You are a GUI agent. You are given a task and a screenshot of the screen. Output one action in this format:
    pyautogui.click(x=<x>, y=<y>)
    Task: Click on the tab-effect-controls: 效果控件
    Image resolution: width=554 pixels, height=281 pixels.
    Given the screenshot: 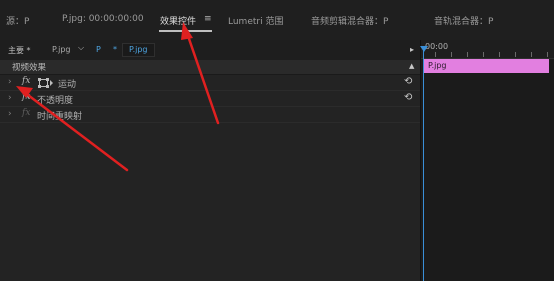 What is the action you would take?
    pyautogui.click(x=178, y=20)
    